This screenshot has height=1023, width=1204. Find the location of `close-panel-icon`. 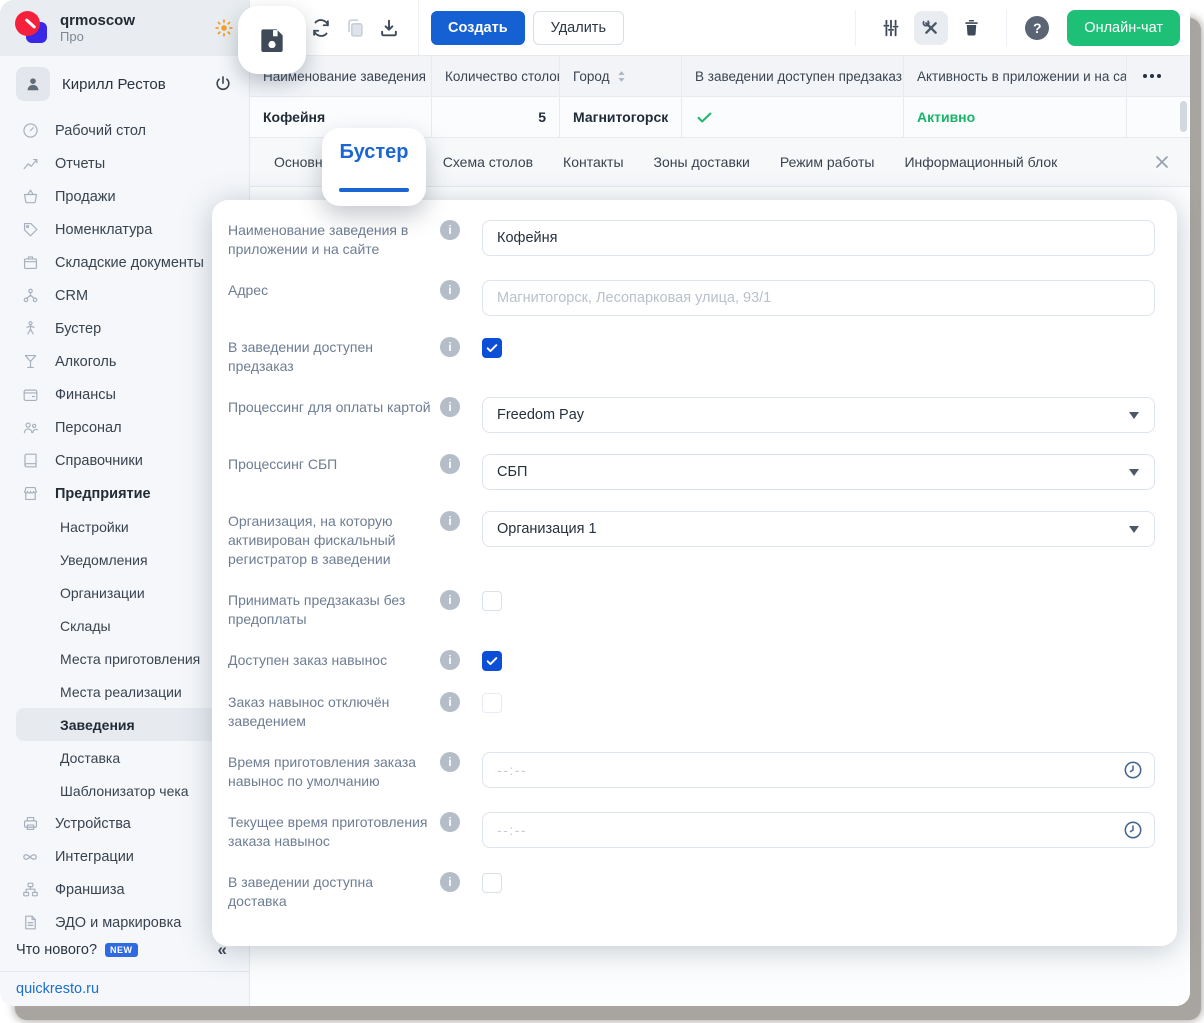

close-panel-icon is located at coordinates (1162, 162).